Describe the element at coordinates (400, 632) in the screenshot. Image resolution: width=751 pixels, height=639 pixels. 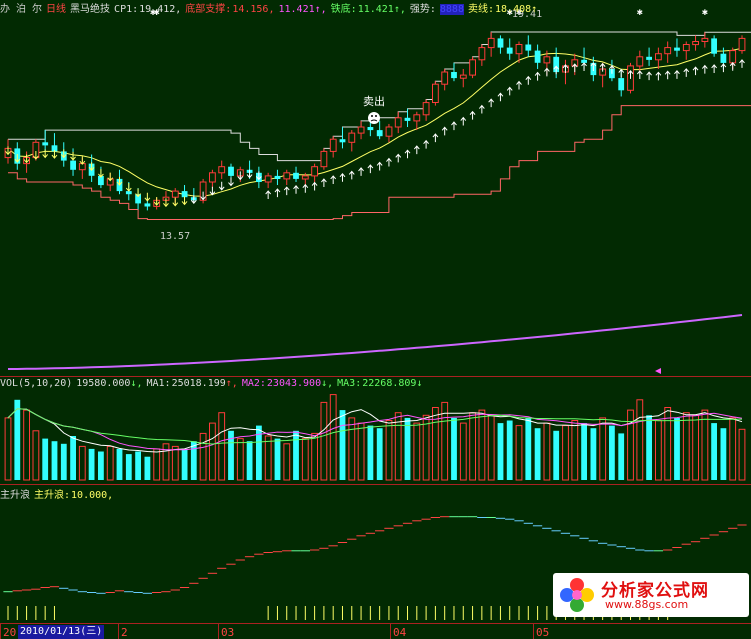
I see `month-label: 04` at that location.